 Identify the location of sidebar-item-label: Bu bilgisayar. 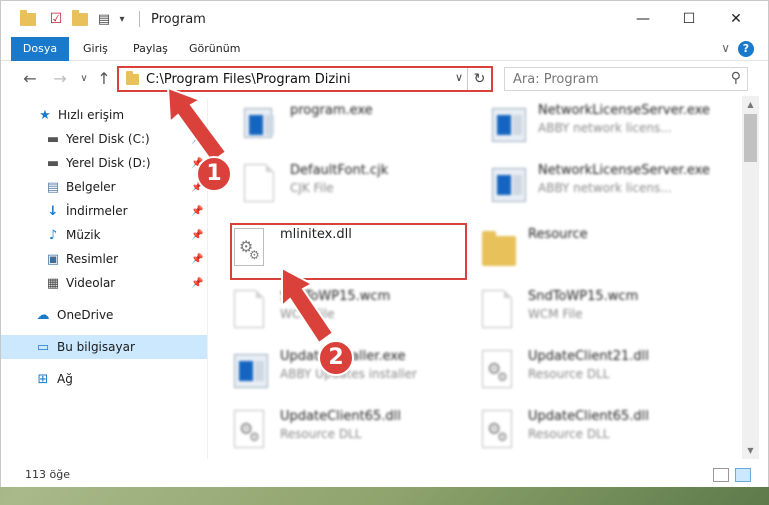
(96, 347).